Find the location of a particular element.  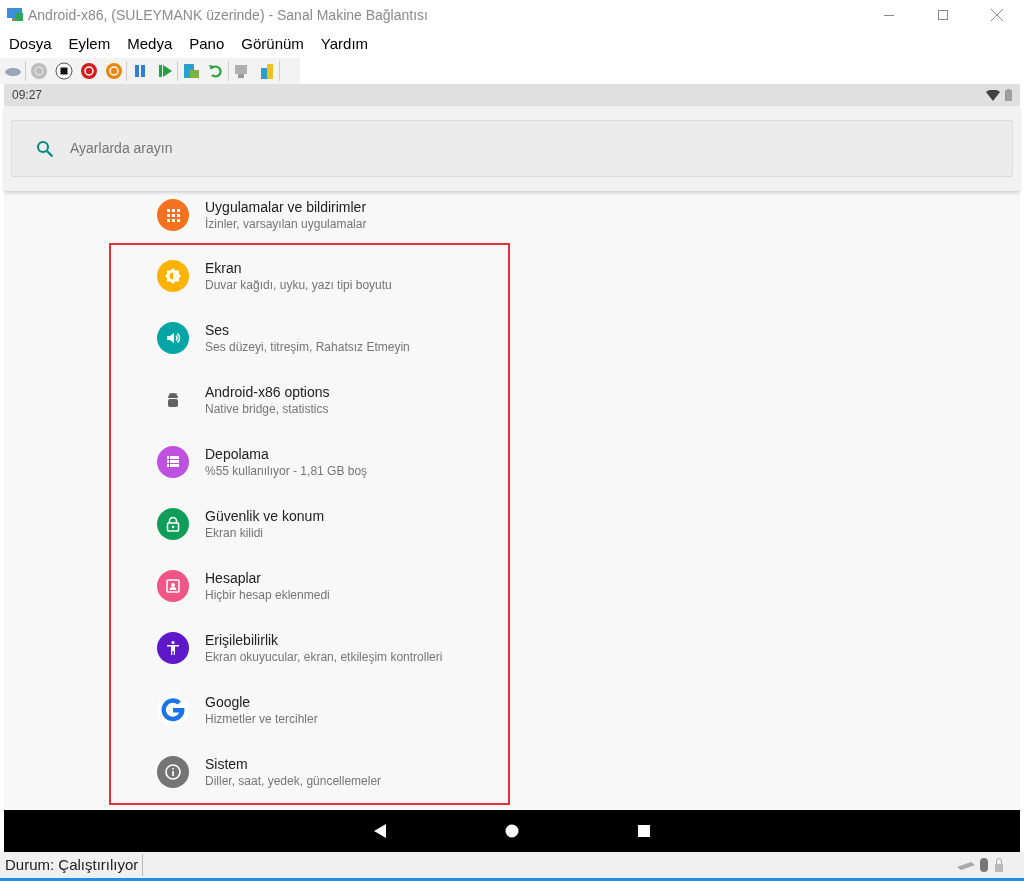

setting-title: Android-x86 options is located at coordinates (267, 392).